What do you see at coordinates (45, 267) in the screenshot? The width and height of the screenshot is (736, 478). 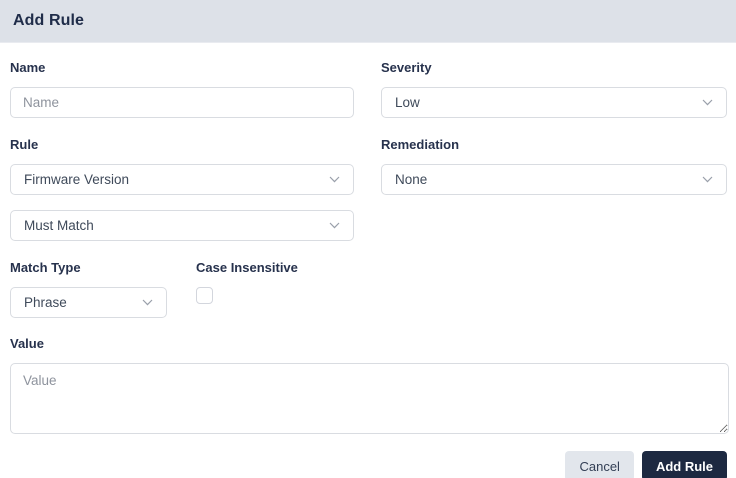 I see `match-type-label: Match Type` at bounding box center [45, 267].